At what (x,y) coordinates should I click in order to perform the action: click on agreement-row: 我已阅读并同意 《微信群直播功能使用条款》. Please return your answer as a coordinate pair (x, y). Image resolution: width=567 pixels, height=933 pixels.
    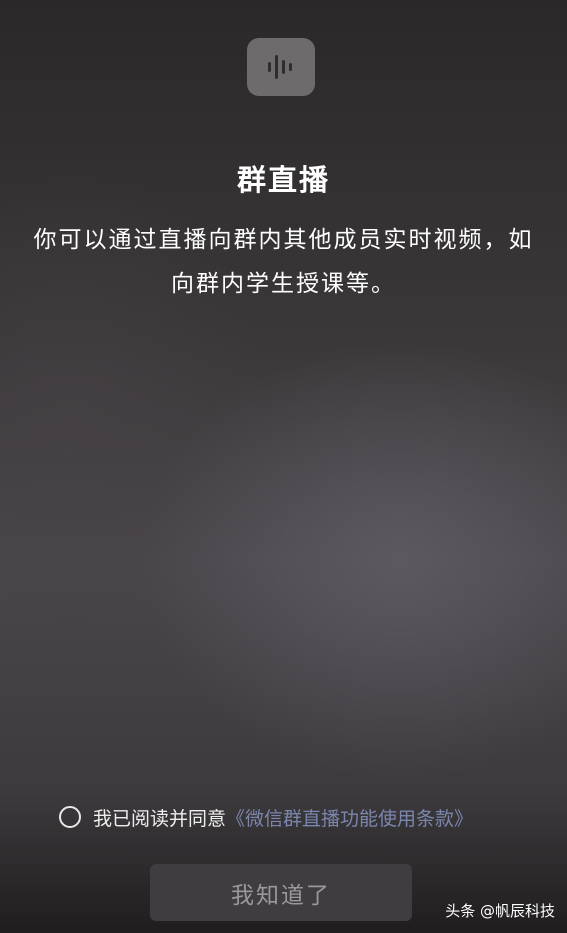
    Looking at the image, I should click on (266, 817).